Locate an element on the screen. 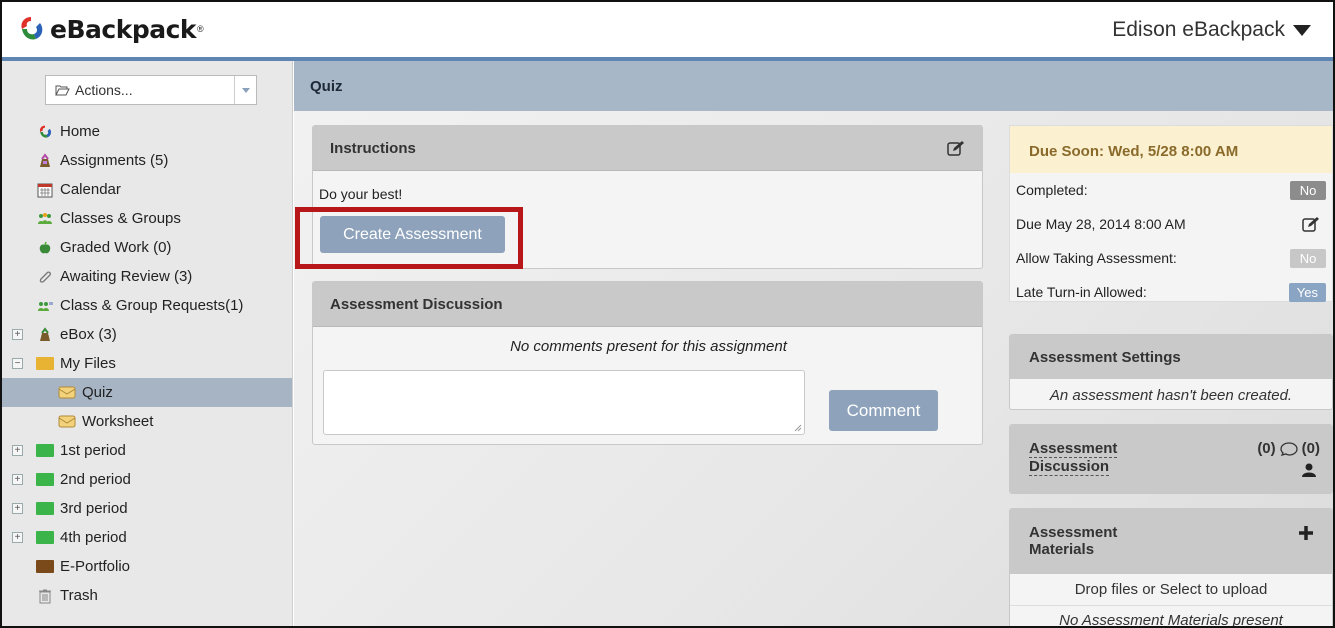 Image resolution: width=1335 pixels, height=628 pixels. materials-header: Assessment Materials is located at coordinates (1171, 541).